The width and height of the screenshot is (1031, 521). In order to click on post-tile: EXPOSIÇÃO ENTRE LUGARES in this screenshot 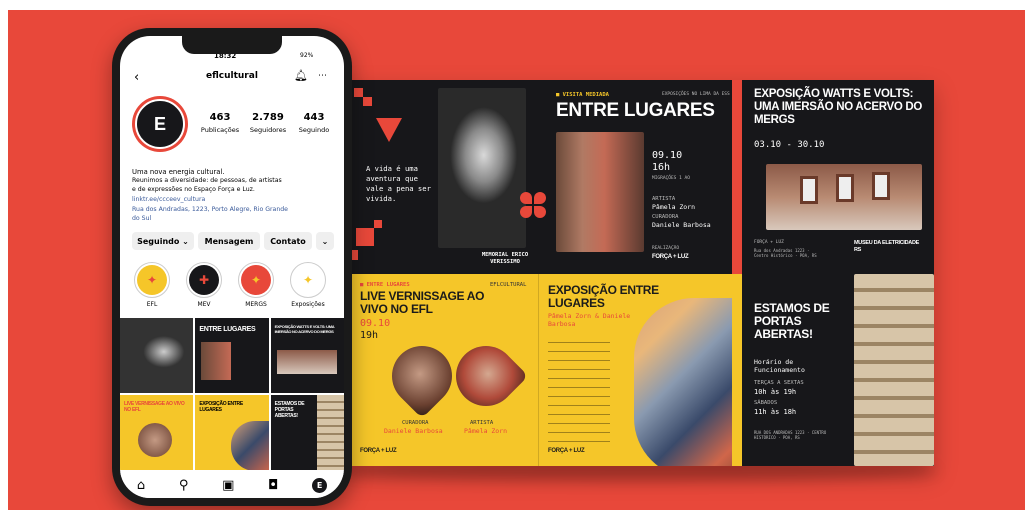, I will do `click(232, 432)`.